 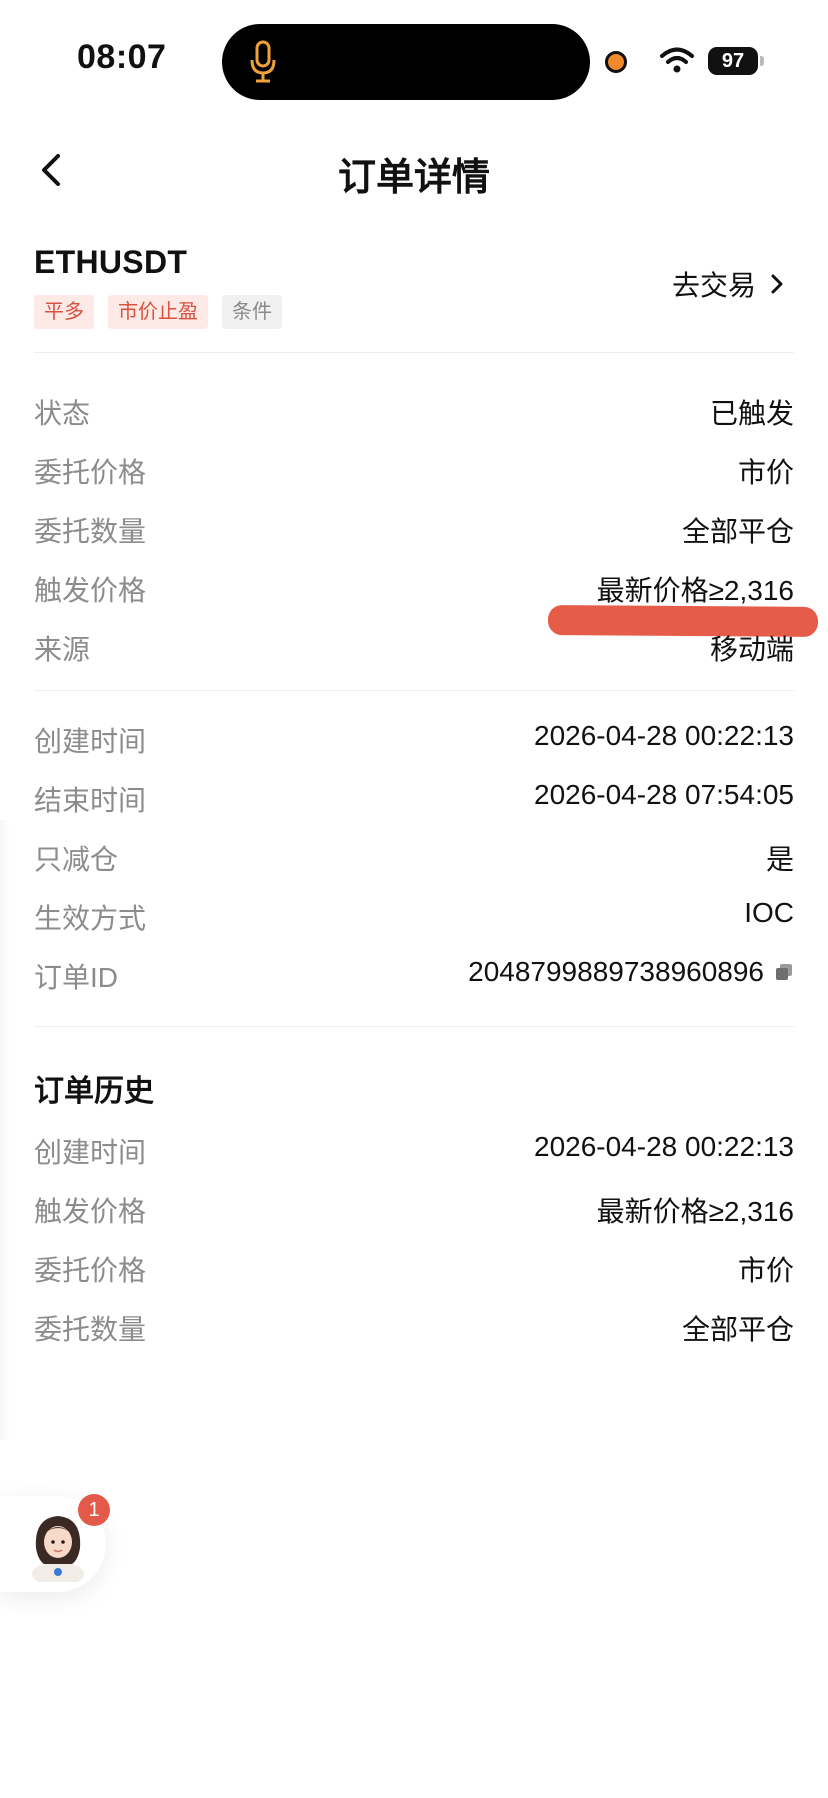 I want to click on history-trigger-value: 最新价格≥2,316, so click(x=695, y=1211).